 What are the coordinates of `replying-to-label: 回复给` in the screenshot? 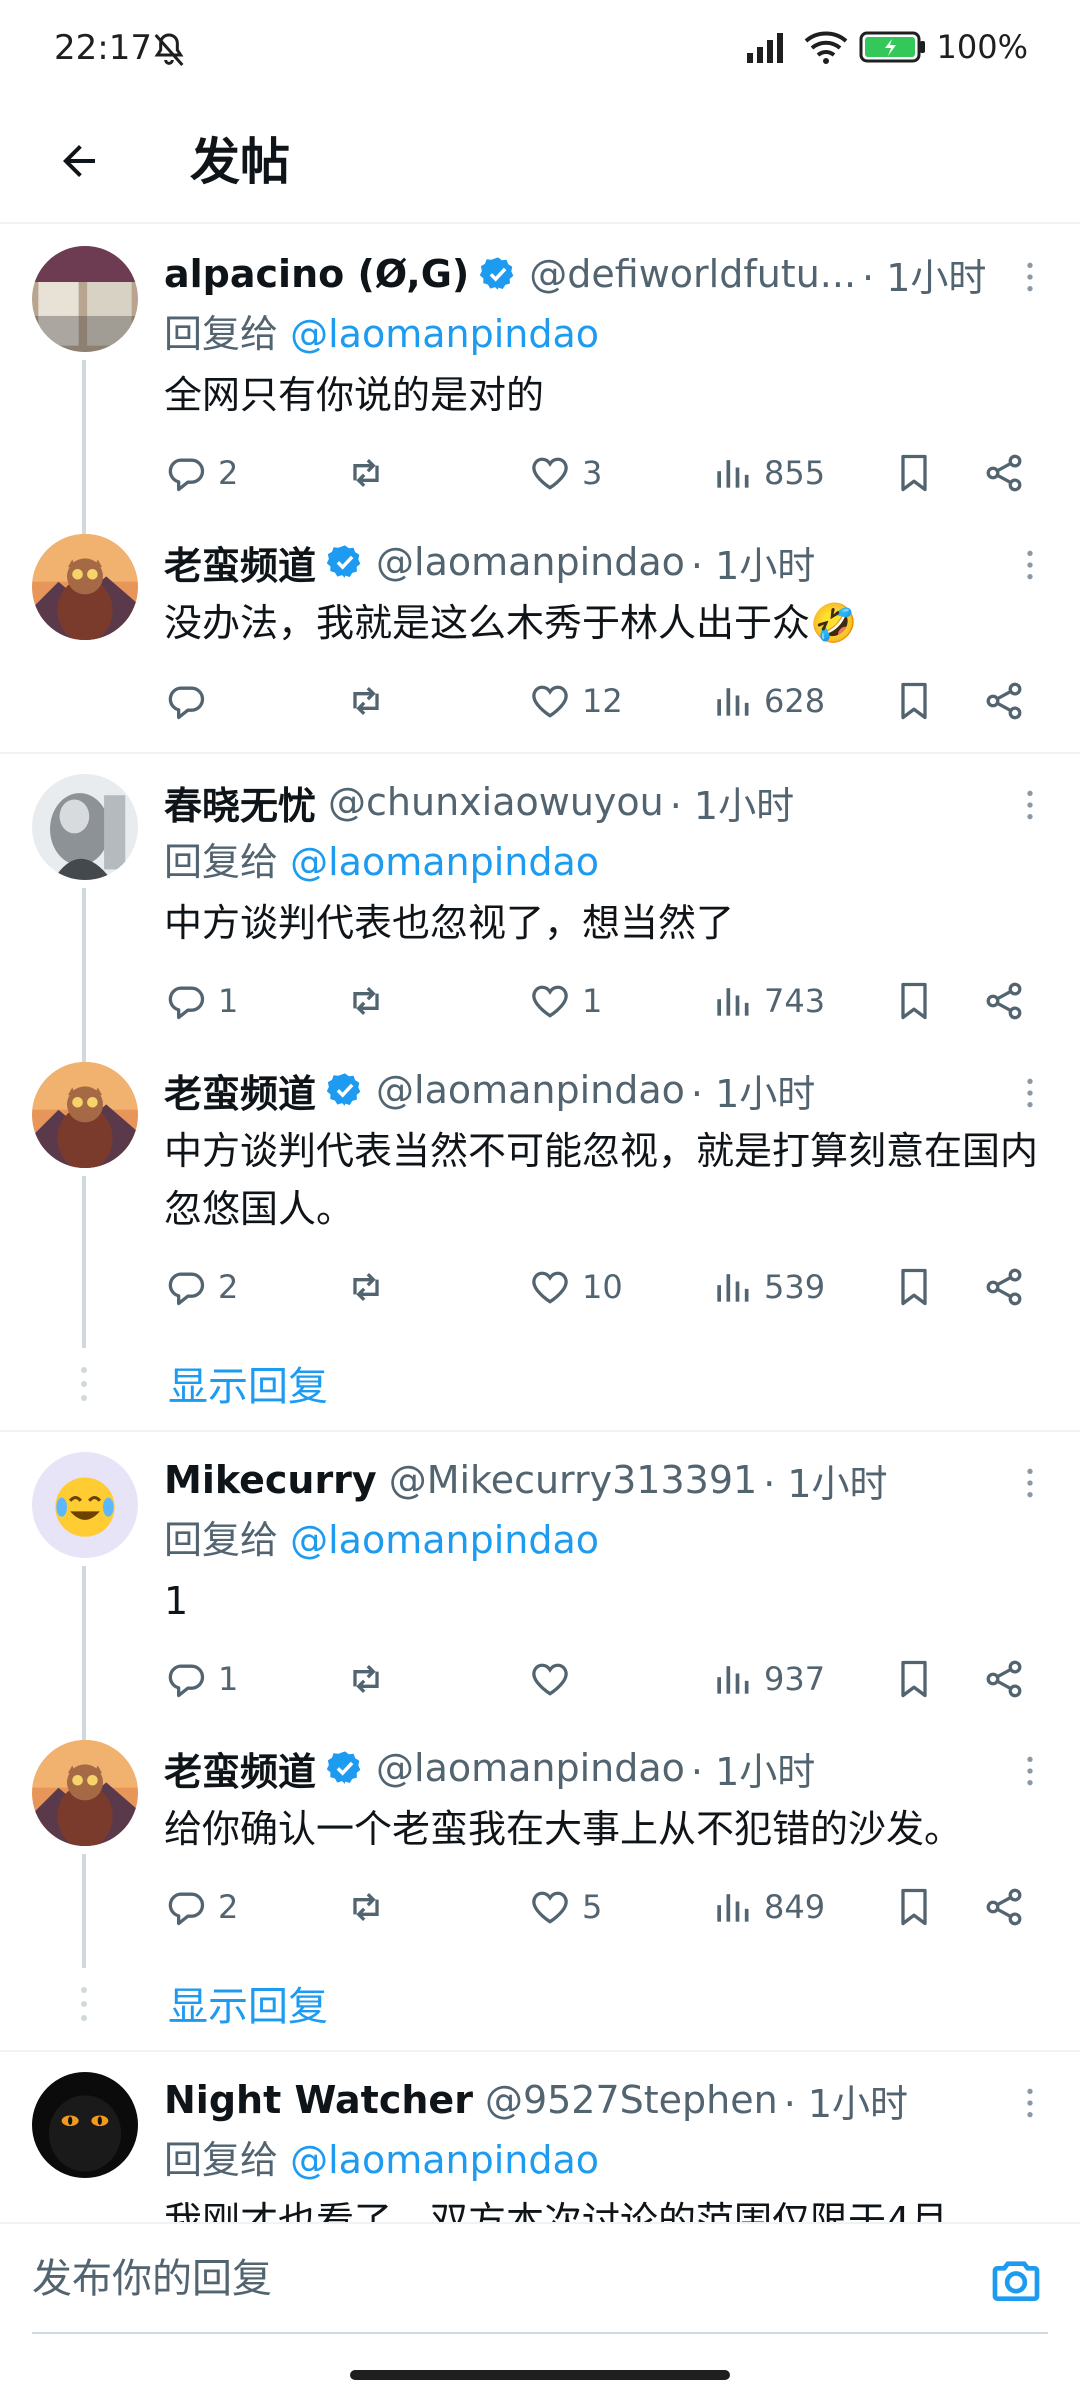 It's located at (221, 1540).